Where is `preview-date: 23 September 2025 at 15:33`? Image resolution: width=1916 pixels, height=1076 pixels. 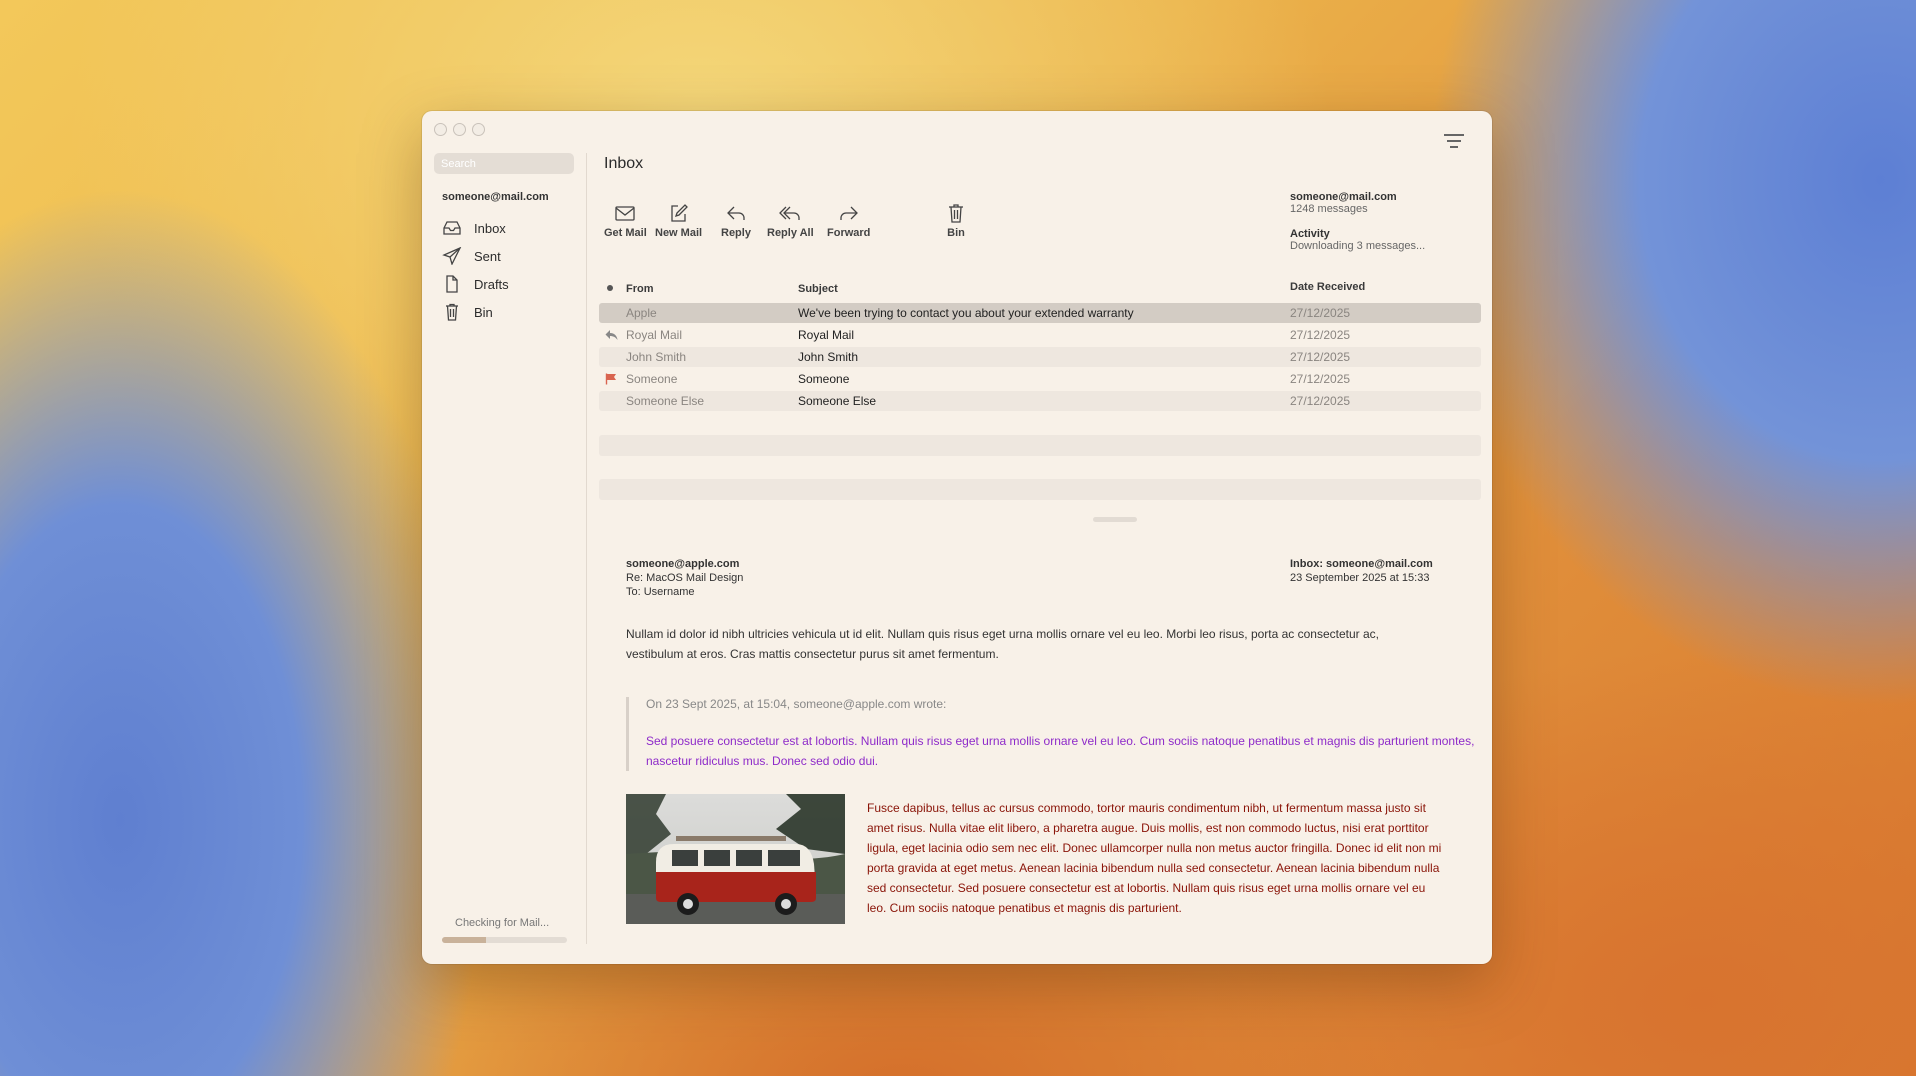 preview-date: 23 September 2025 at 15:33 is located at coordinates (1360, 578).